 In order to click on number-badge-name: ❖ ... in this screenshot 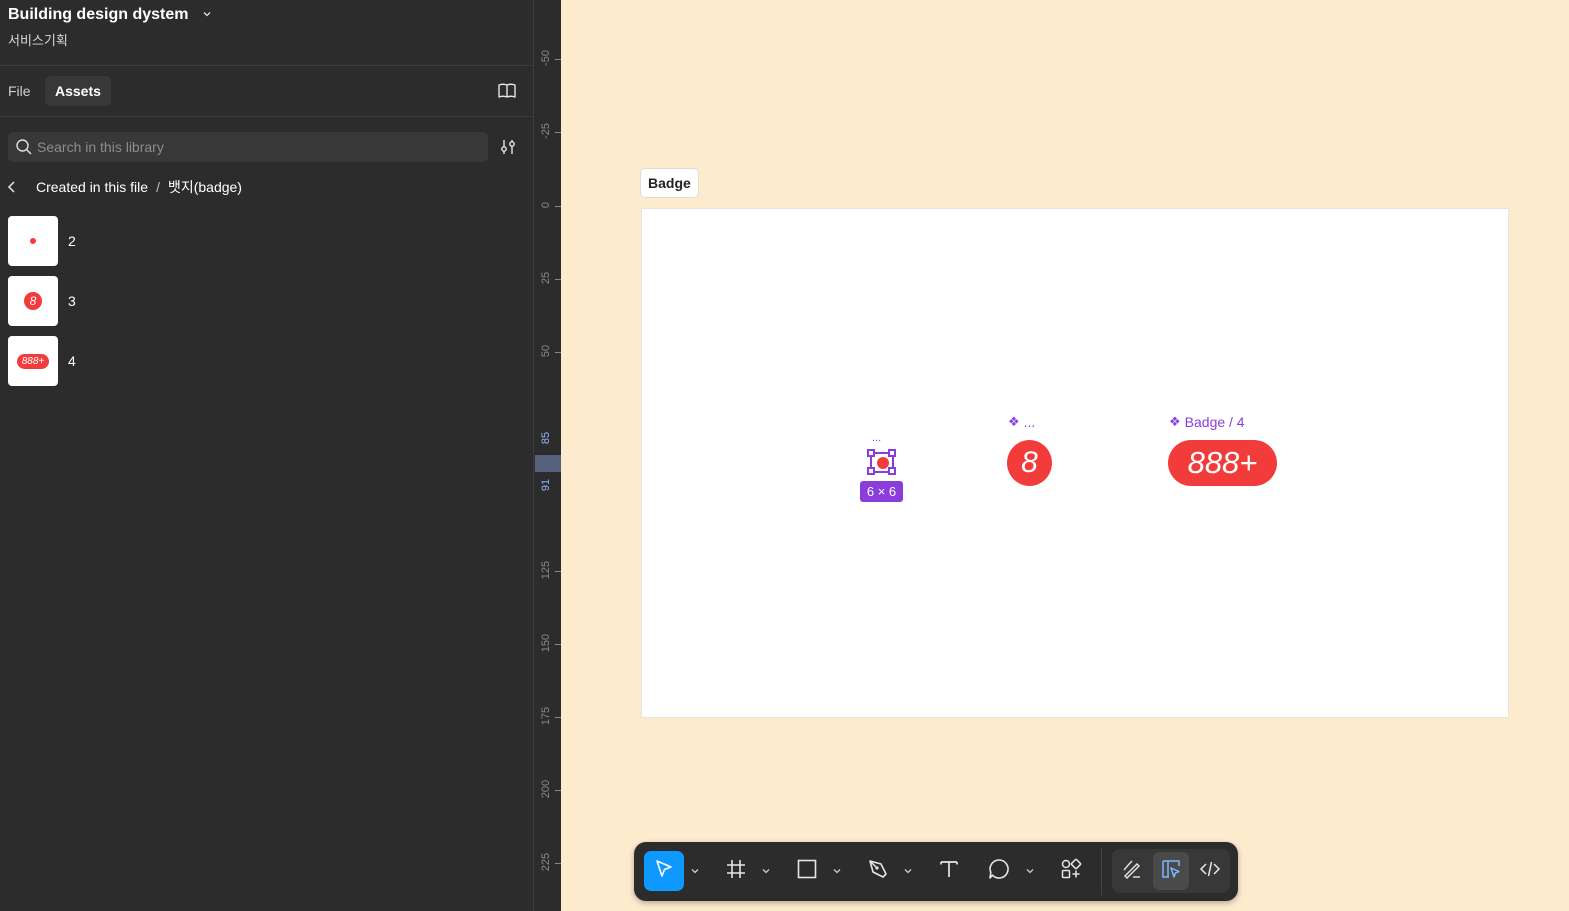, I will do `click(1021, 422)`.